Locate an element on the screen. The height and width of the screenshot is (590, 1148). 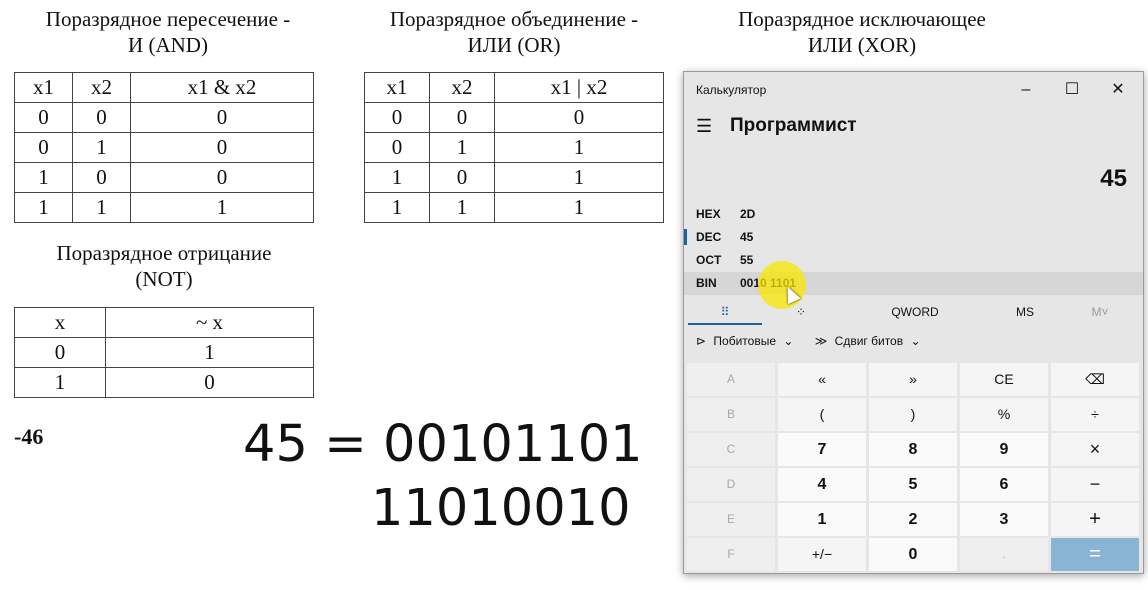
binary-equation-line1: 45 = 00101101 is located at coordinates (443, 444).